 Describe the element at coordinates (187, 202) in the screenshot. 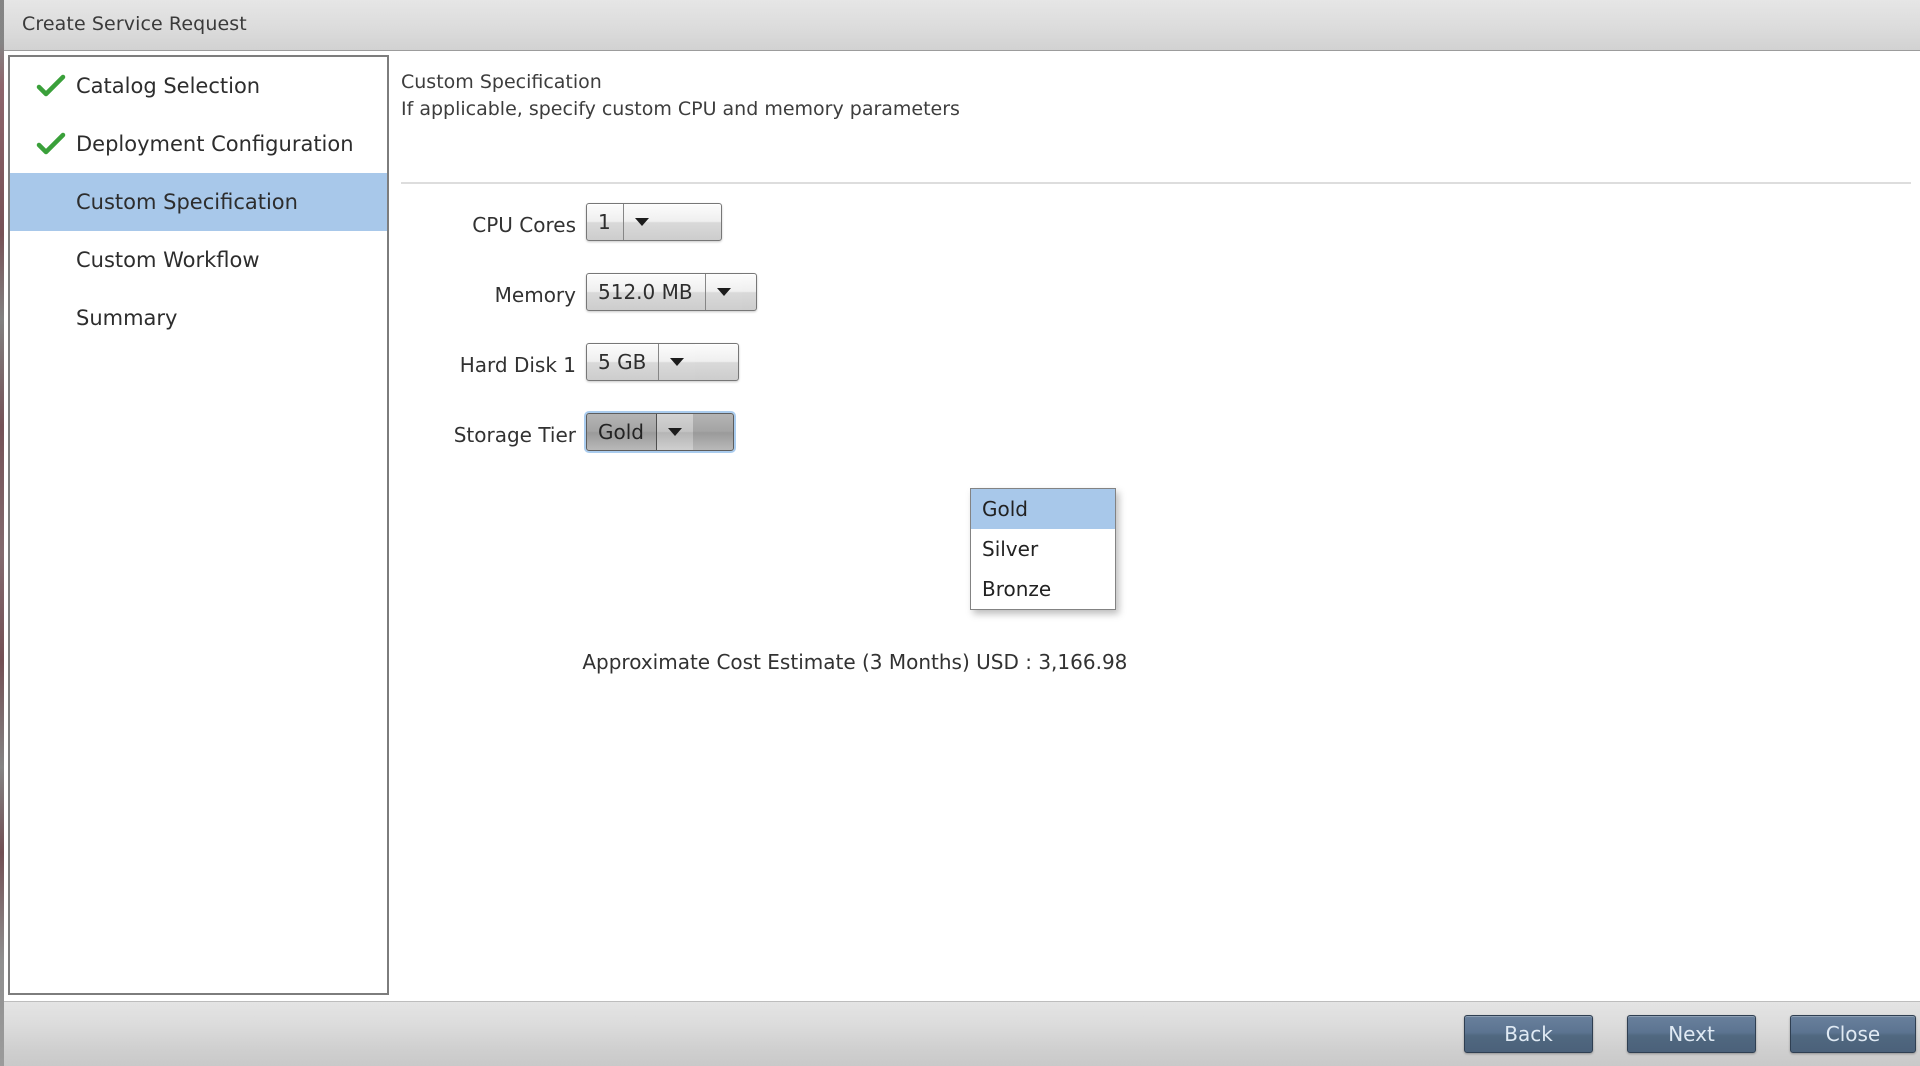

I see `sidebar-item-label: Custom Specification` at that location.